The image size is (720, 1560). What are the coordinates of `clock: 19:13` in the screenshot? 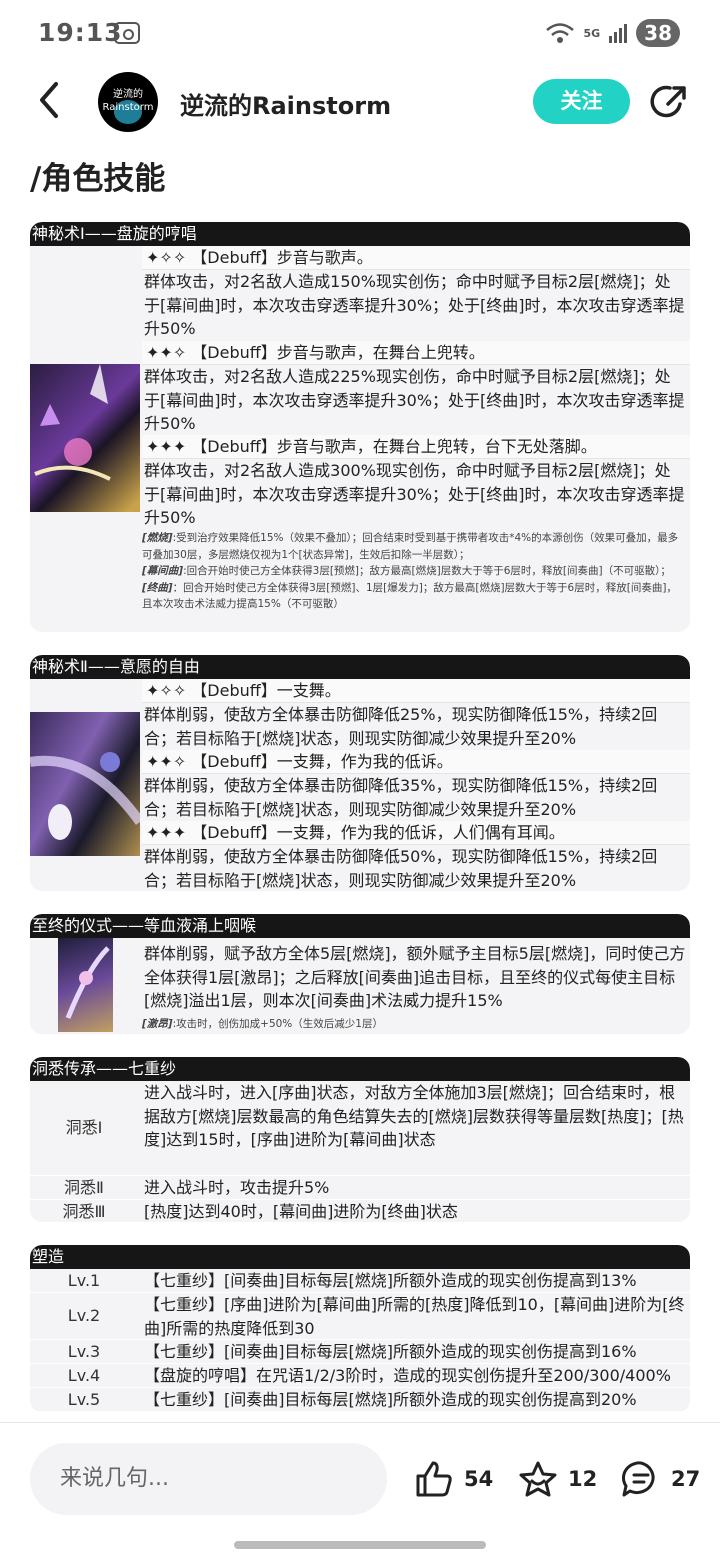 It's located at (80, 32).